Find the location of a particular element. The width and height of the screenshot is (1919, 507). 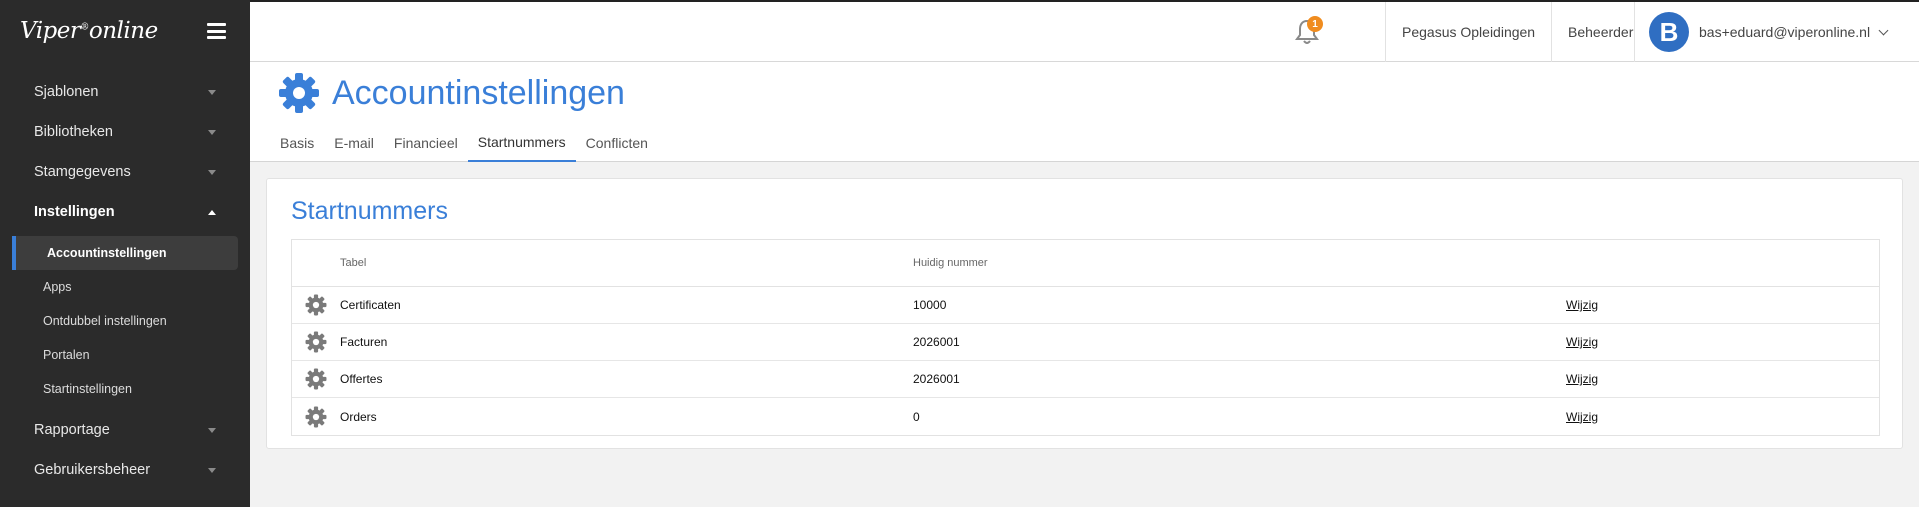

column-header-huidig-nummer: Huidig nummer is located at coordinates (950, 263).